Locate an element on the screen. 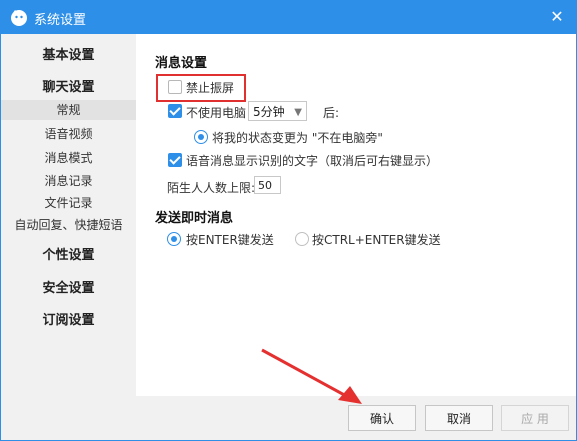 Image resolution: width=577 pixels, height=441 pixels. send-ctrl-enter-radio is located at coordinates (302, 239).